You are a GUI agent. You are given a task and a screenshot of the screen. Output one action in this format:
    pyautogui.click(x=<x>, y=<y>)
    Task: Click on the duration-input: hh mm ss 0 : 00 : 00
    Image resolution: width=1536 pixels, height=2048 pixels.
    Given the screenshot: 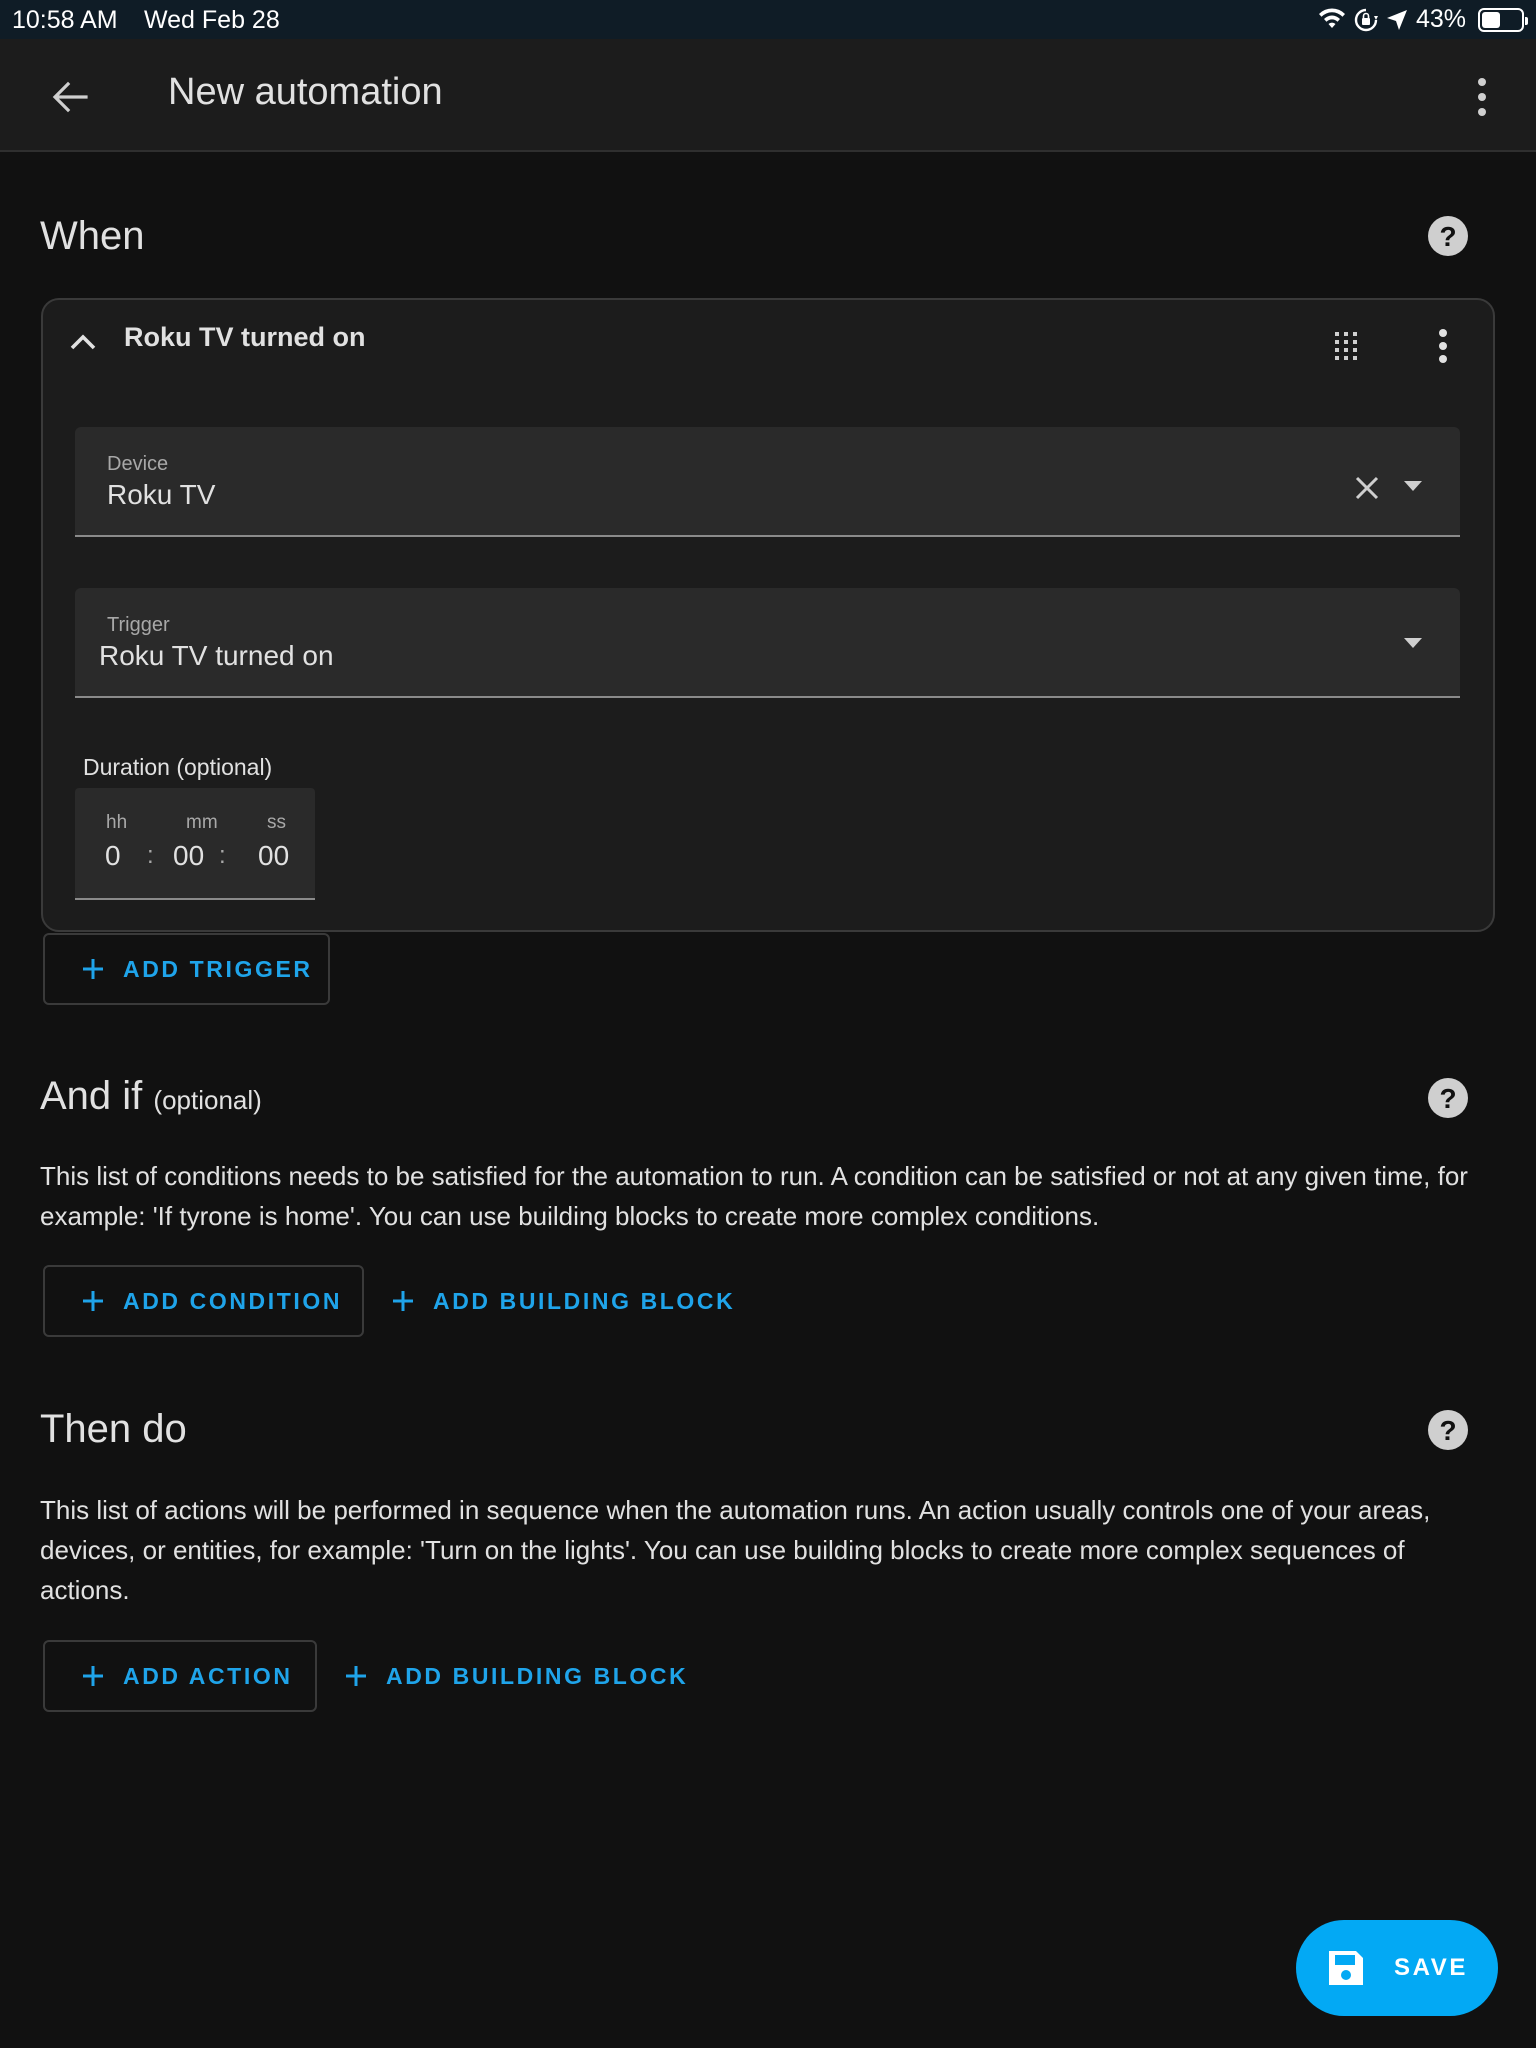 What is the action you would take?
    pyautogui.click(x=195, y=844)
    